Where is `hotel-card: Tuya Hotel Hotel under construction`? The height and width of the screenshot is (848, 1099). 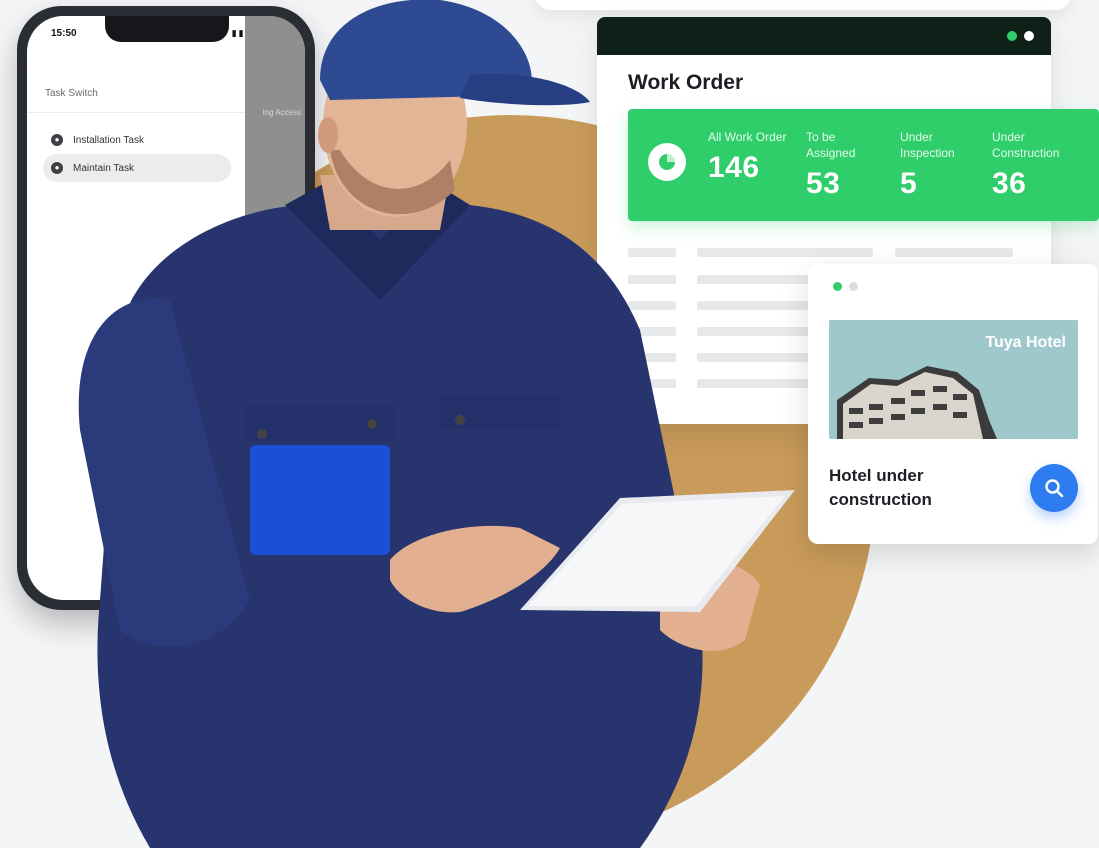 hotel-card: Tuya Hotel Hotel under construction is located at coordinates (953, 404).